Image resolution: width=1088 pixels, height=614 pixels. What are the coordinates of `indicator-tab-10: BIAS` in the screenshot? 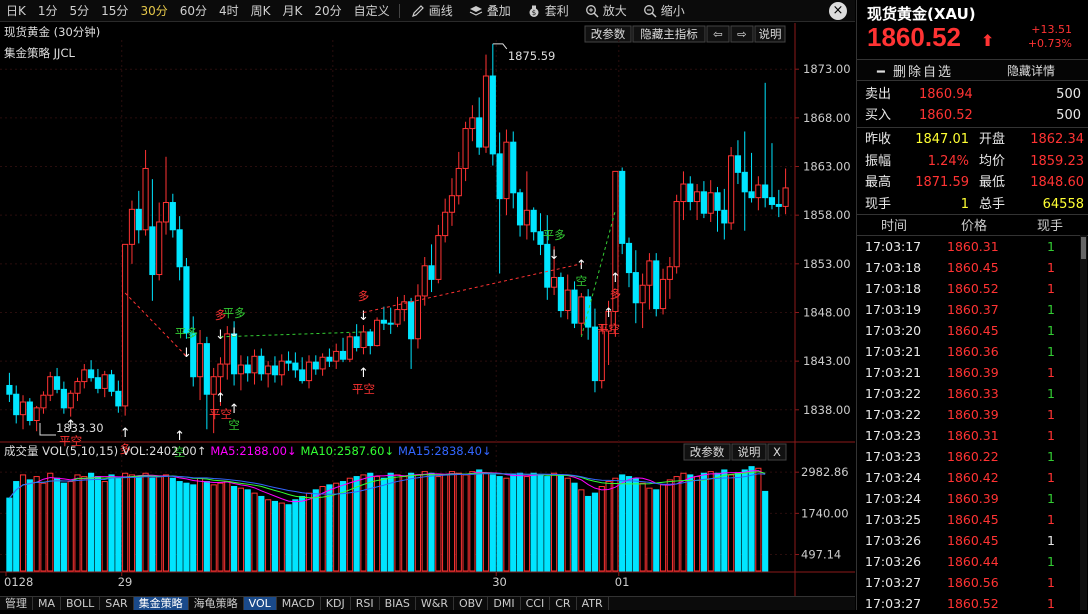 It's located at (398, 603).